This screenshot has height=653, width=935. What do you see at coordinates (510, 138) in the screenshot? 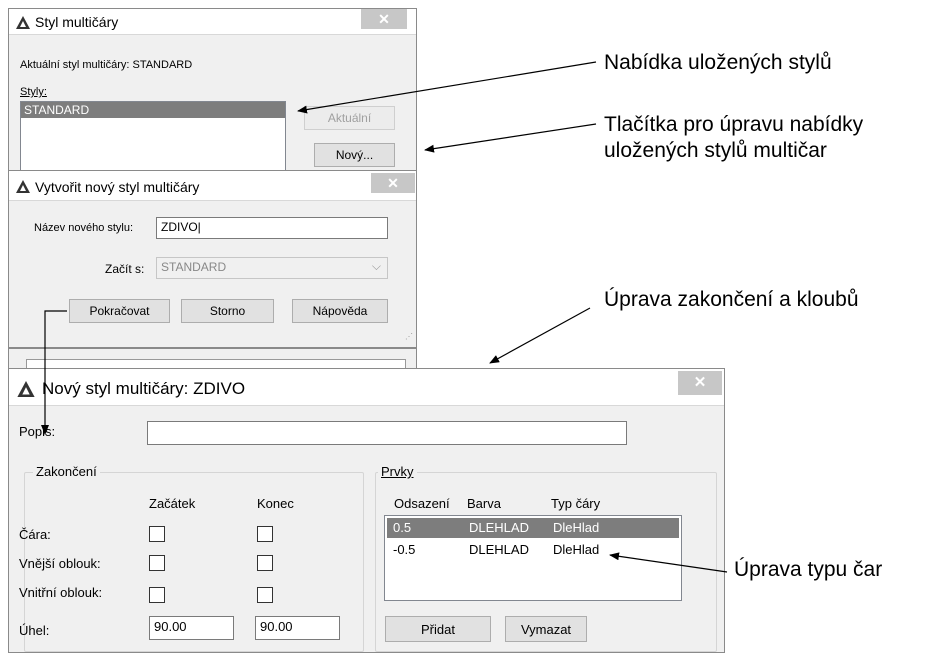
I see `arrow-style-buttons` at bounding box center [510, 138].